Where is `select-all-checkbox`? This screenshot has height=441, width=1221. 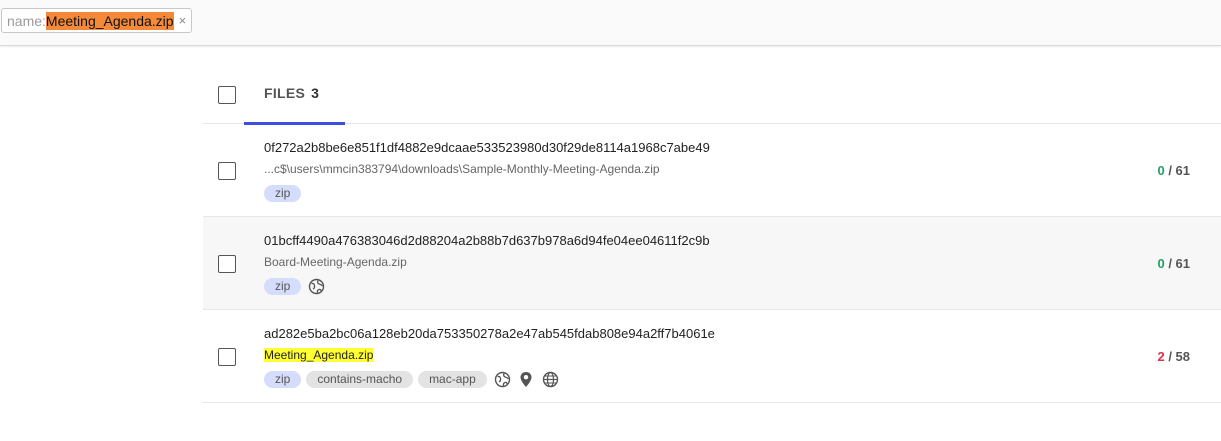
select-all-checkbox is located at coordinates (227, 95).